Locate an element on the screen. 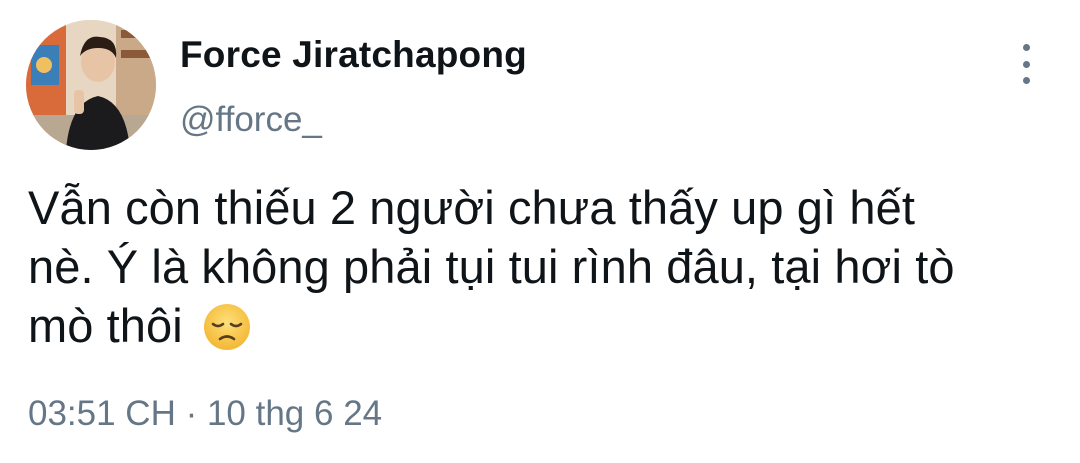  avatar-photo is located at coordinates (91, 85).